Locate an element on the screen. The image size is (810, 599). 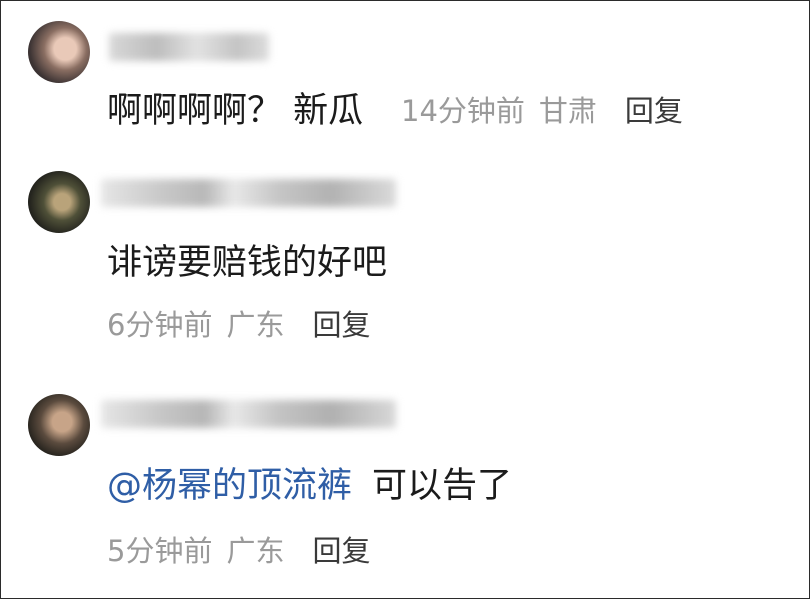
comment-location: 甘肃 is located at coordinates (567, 111).